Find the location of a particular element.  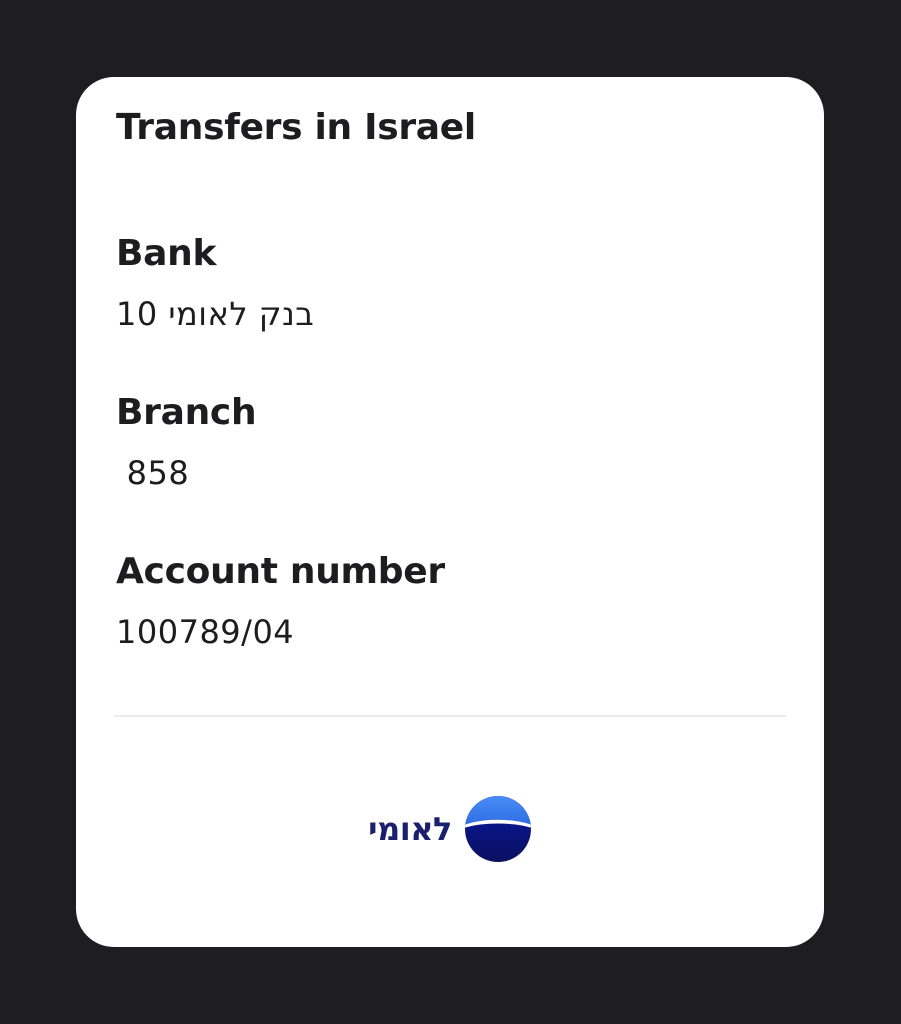

bank-value: בנק לאומי 10 is located at coordinates (215, 314).